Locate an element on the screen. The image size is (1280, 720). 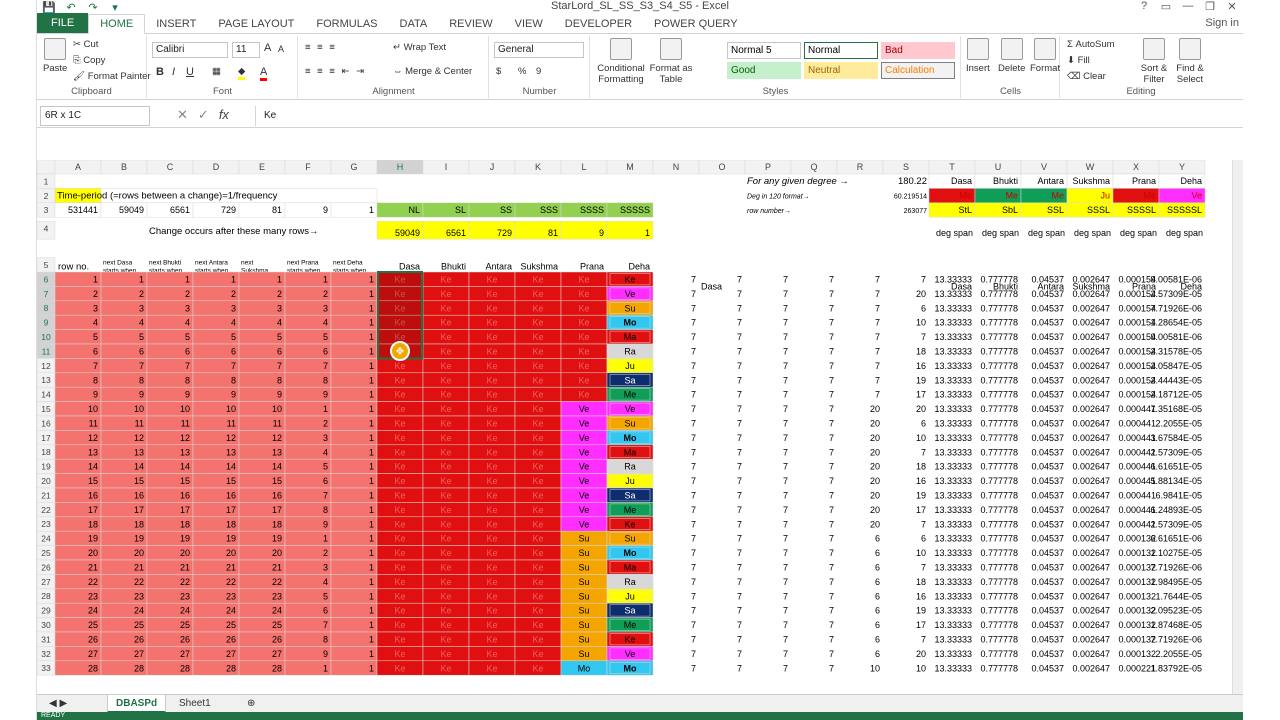
number-format-combo: General is located at coordinates (539, 50).